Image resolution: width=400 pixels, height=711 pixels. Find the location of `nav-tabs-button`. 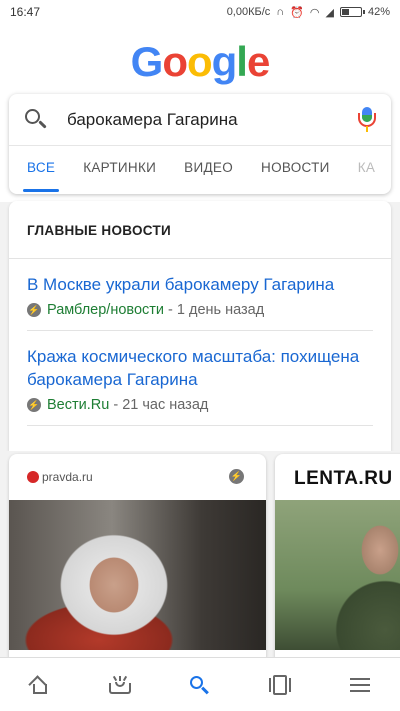

nav-tabs-button is located at coordinates (280, 685).